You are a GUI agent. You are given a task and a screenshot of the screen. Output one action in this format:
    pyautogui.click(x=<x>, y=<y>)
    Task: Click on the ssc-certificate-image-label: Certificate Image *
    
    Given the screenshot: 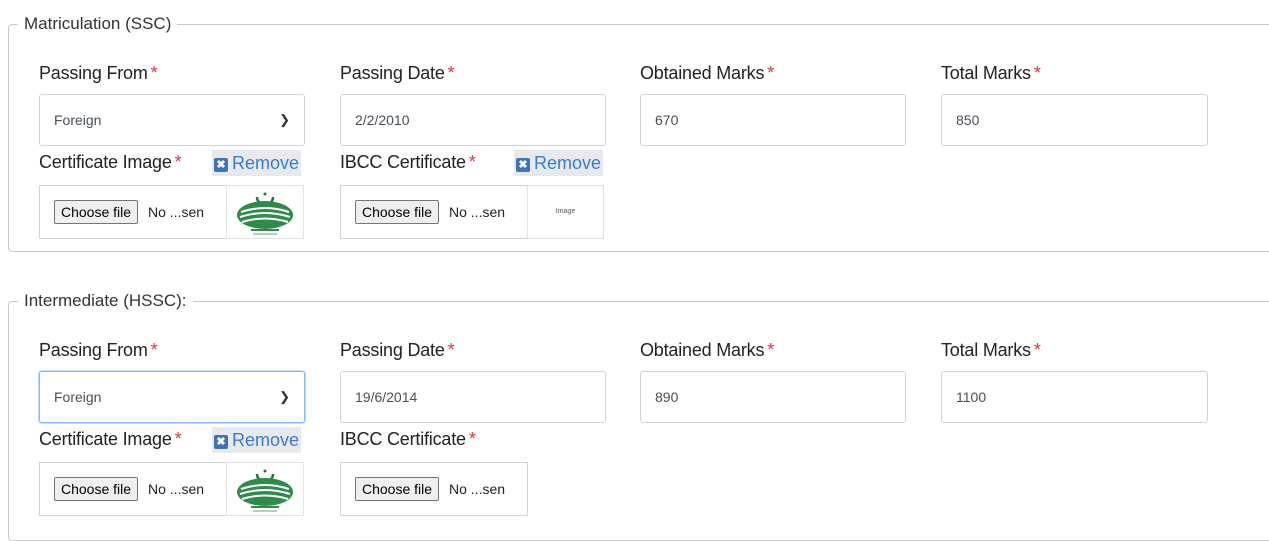 What is the action you would take?
    pyautogui.click(x=110, y=162)
    